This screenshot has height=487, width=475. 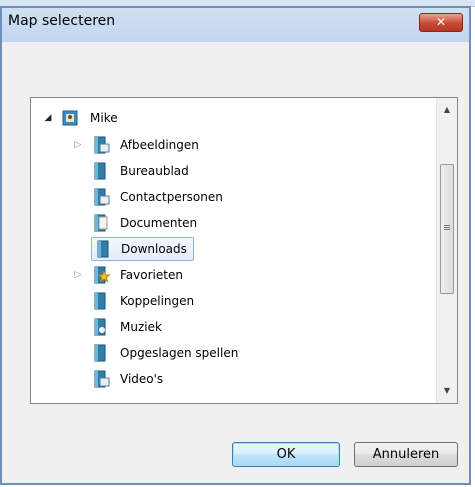 I want to click on user-folder-icon, so click(x=70, y=118).